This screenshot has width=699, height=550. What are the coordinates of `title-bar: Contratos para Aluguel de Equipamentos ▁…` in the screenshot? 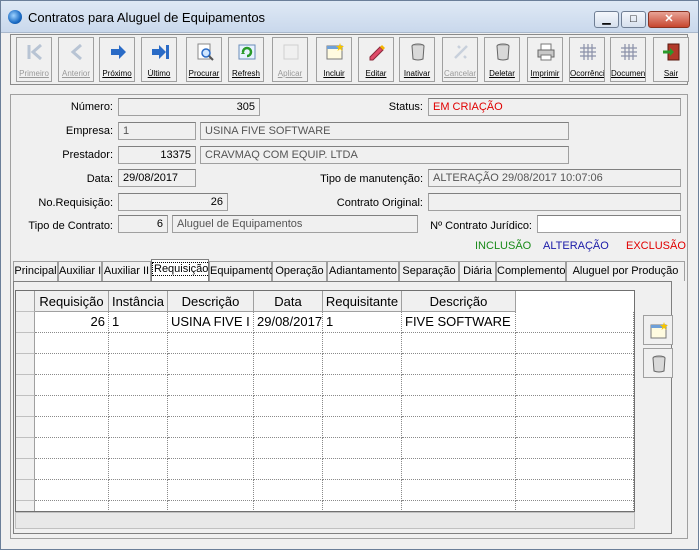 It's located at (349, 17).